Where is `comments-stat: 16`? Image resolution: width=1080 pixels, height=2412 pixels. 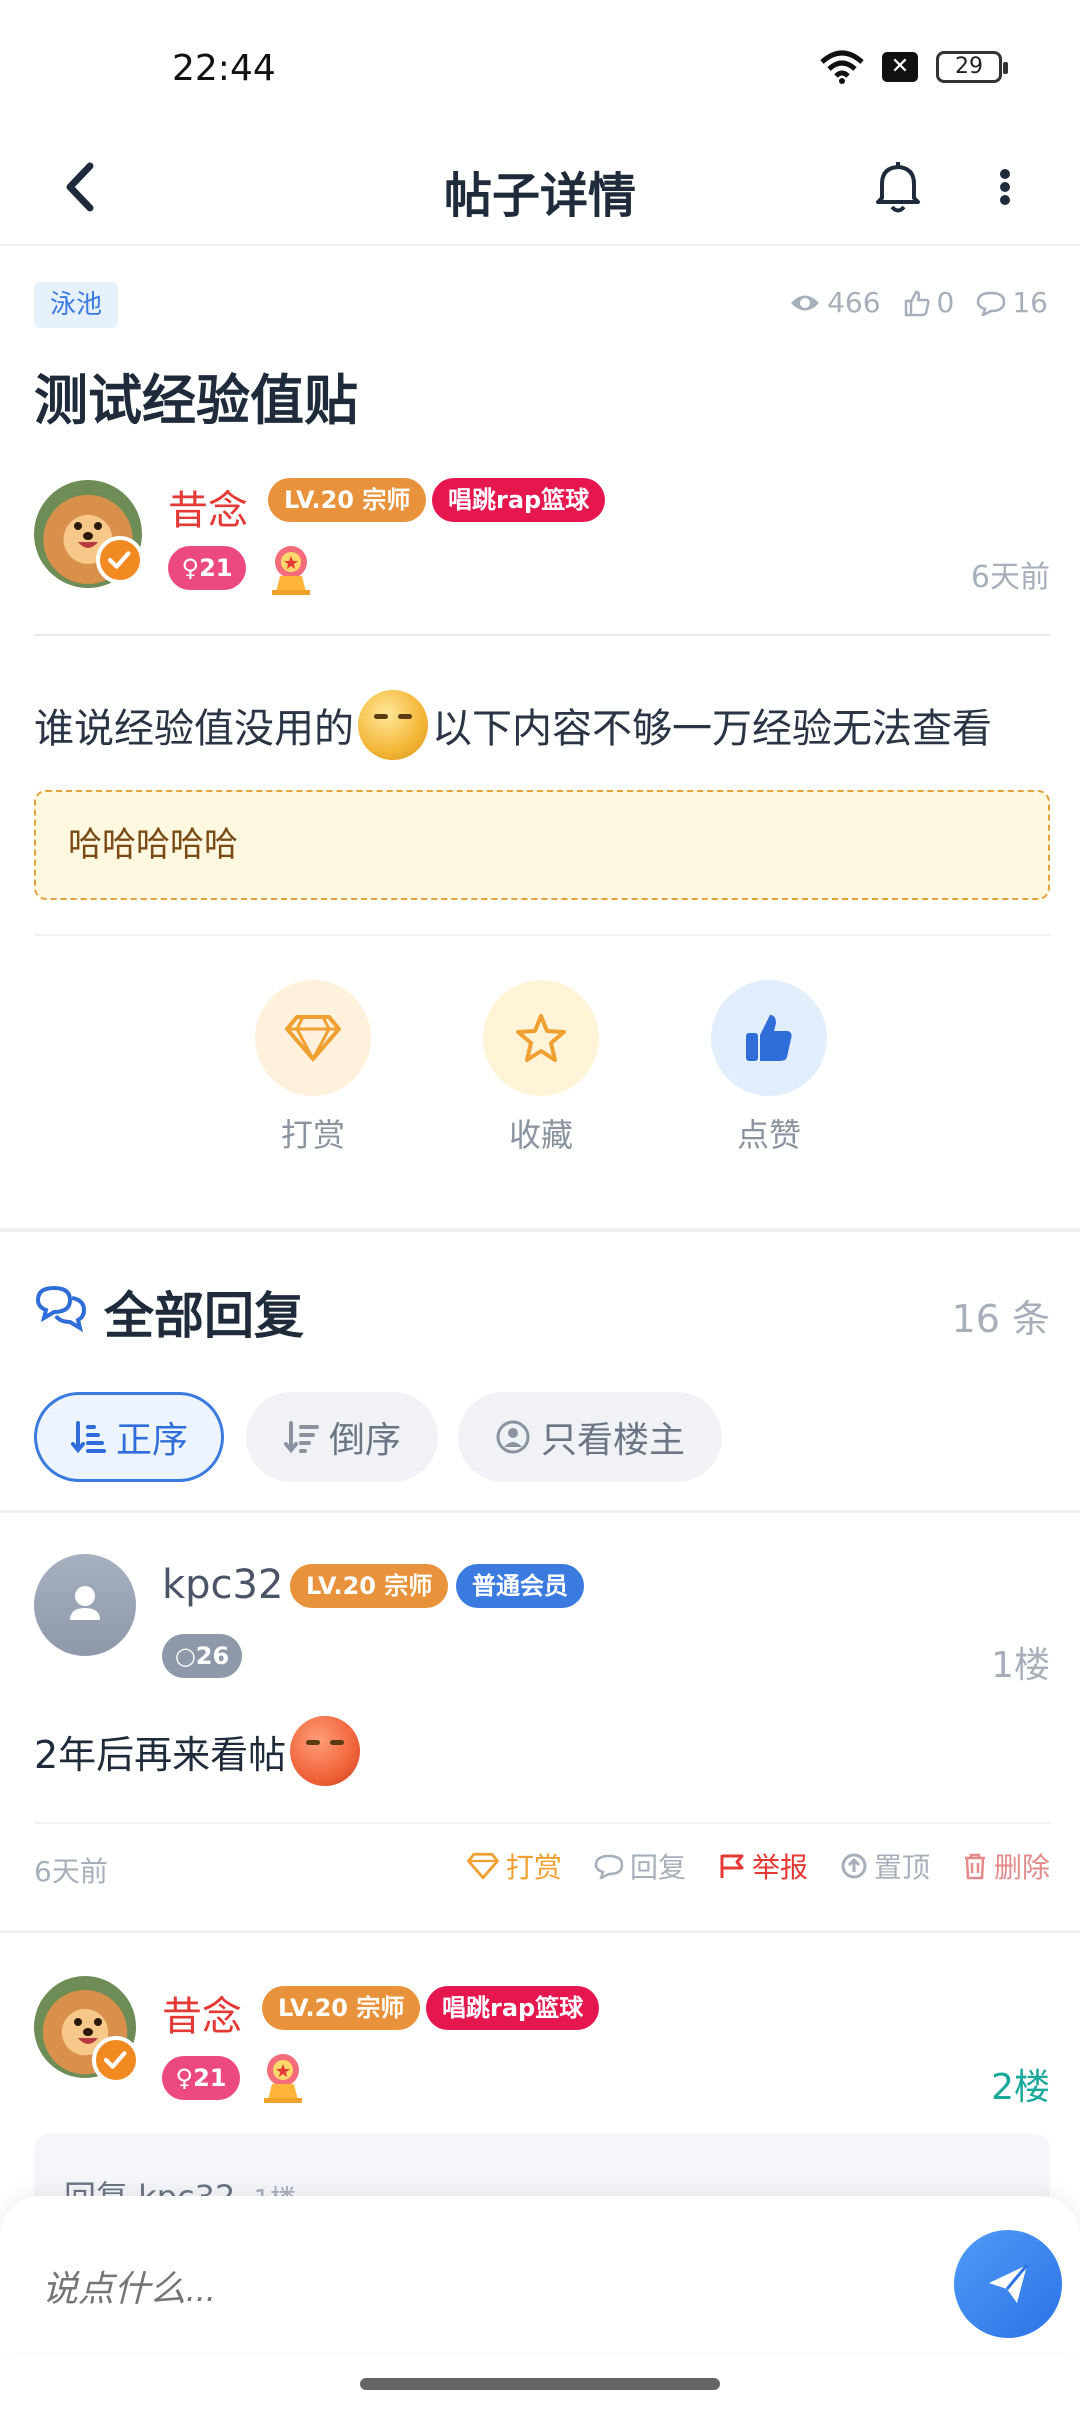 comments-stat: 16 is located at coordinates (1012, 302).